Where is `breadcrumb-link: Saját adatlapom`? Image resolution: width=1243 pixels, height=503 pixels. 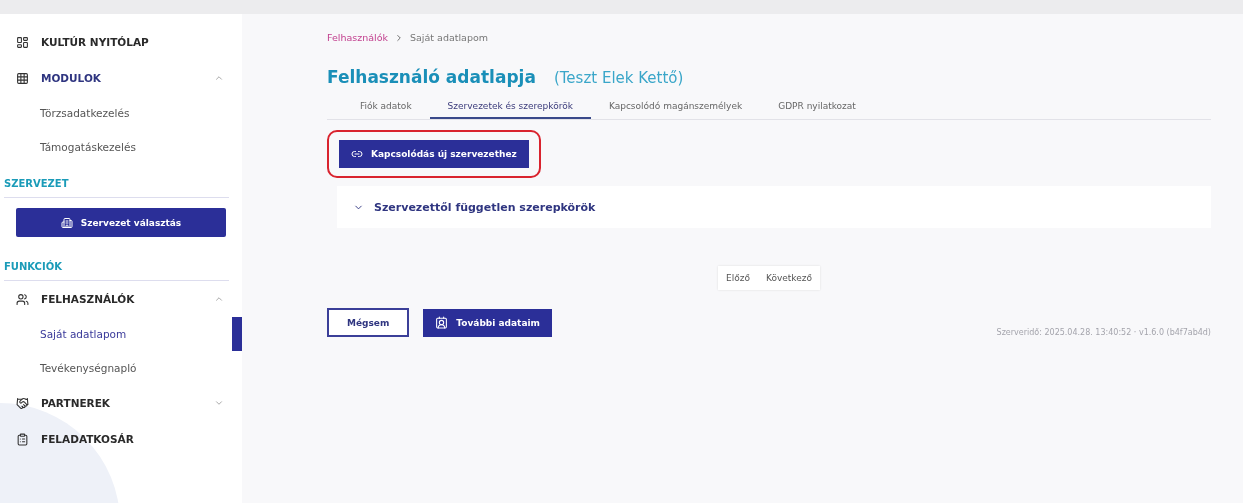 breadcrumb-link: Saját adatlapom is located at coordinates (449, 37).